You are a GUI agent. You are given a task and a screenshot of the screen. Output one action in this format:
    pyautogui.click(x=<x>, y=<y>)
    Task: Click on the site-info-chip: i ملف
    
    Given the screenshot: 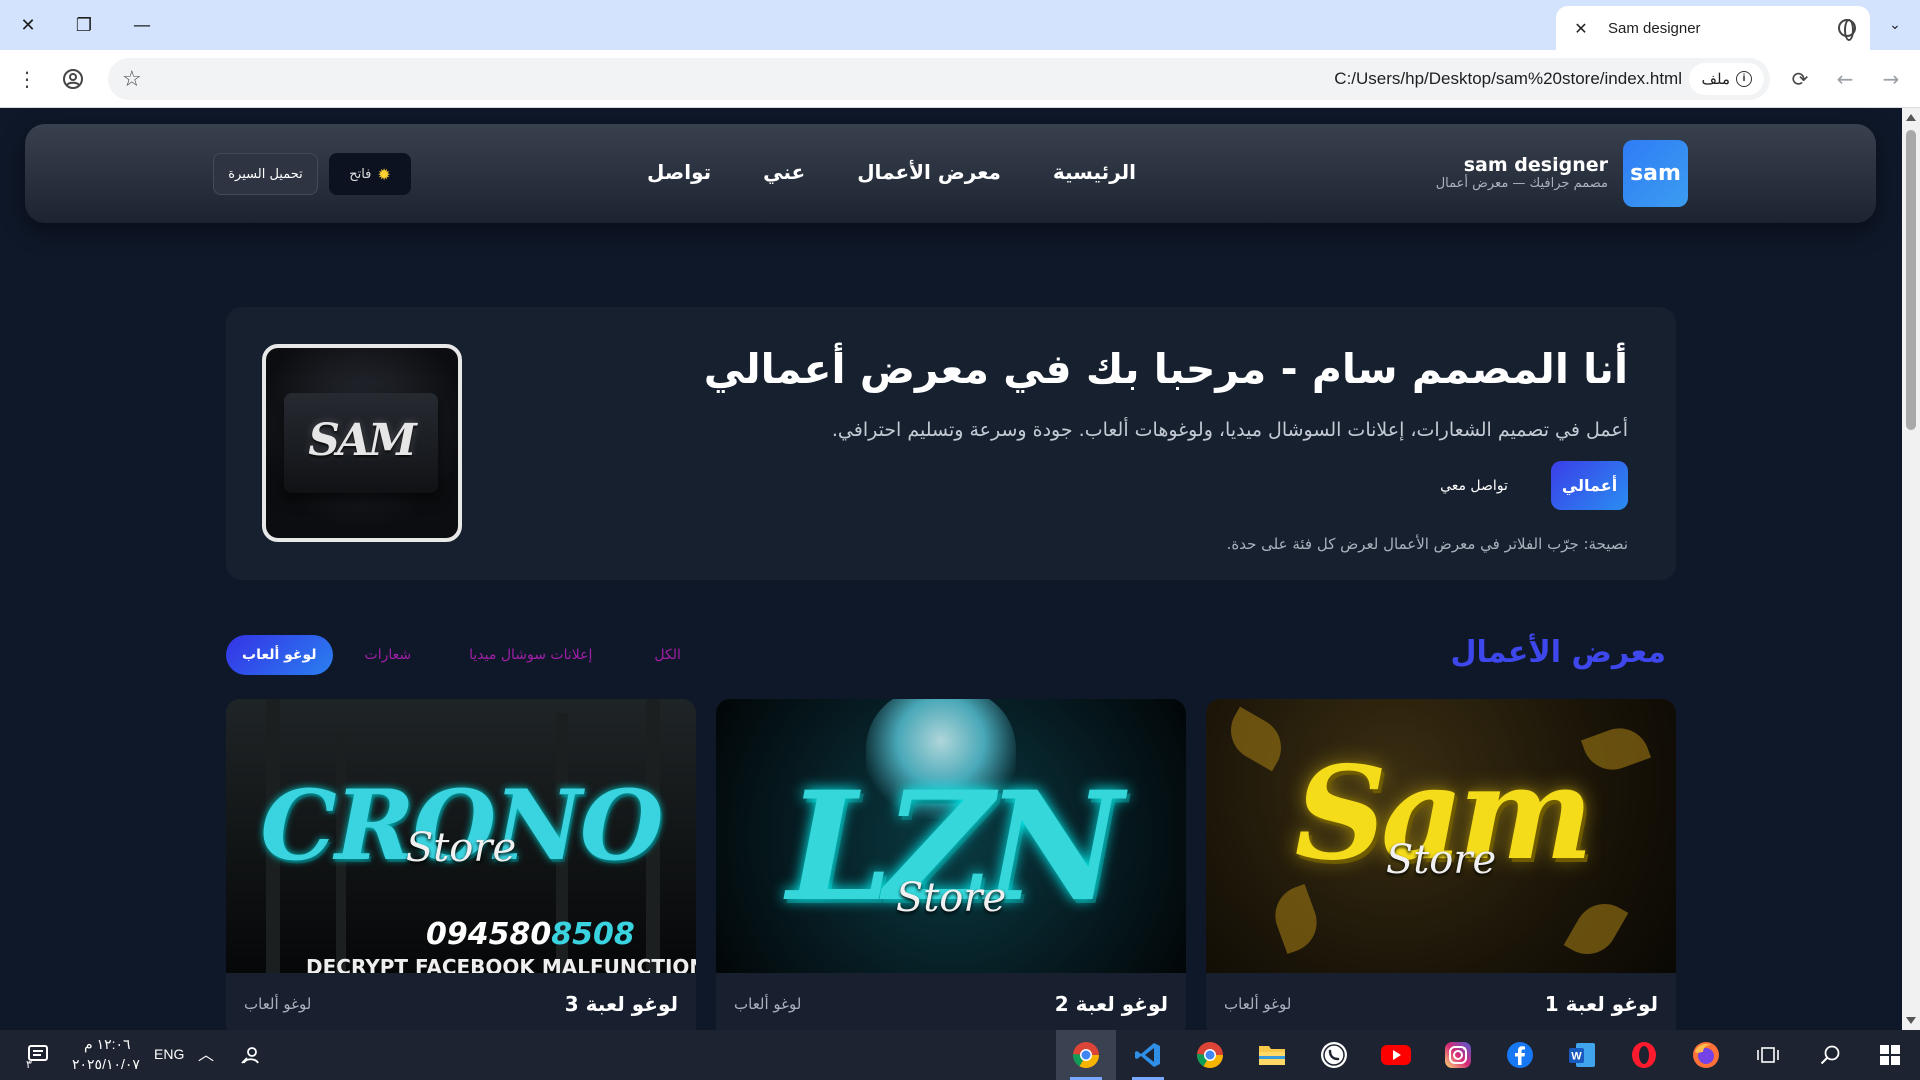 What is the action you would take?
    pyautogui.click(x=1726, y=79)
    